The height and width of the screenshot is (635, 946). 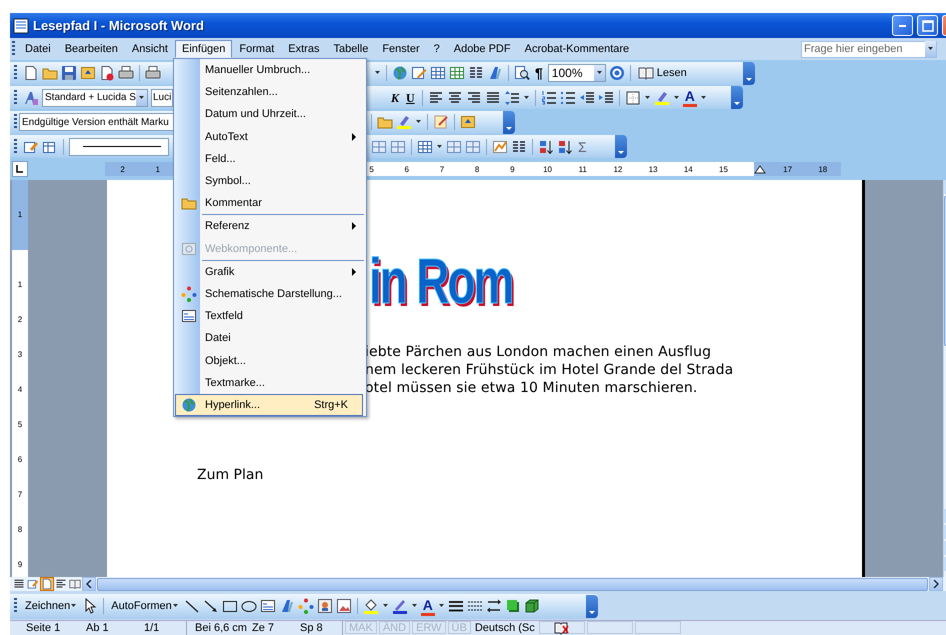 What do you see at coordinates (269, 316) in the screenshot?
I see `menu-item: Textfeld` at bounding box center [269, 316].